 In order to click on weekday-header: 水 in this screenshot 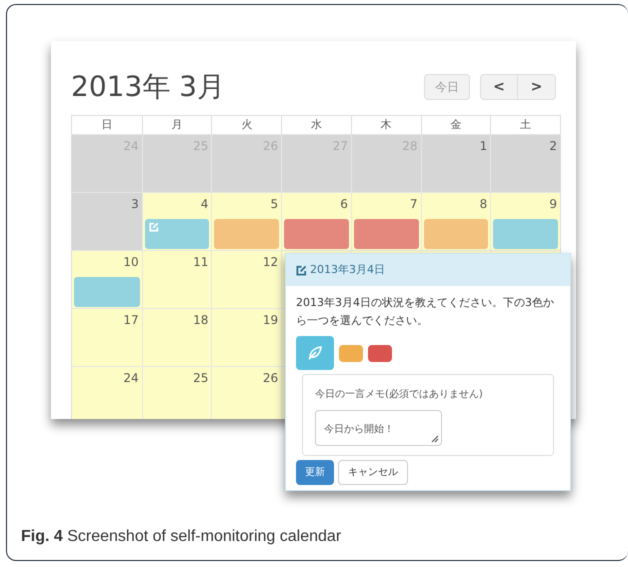, I will do `click(316, 125)`.